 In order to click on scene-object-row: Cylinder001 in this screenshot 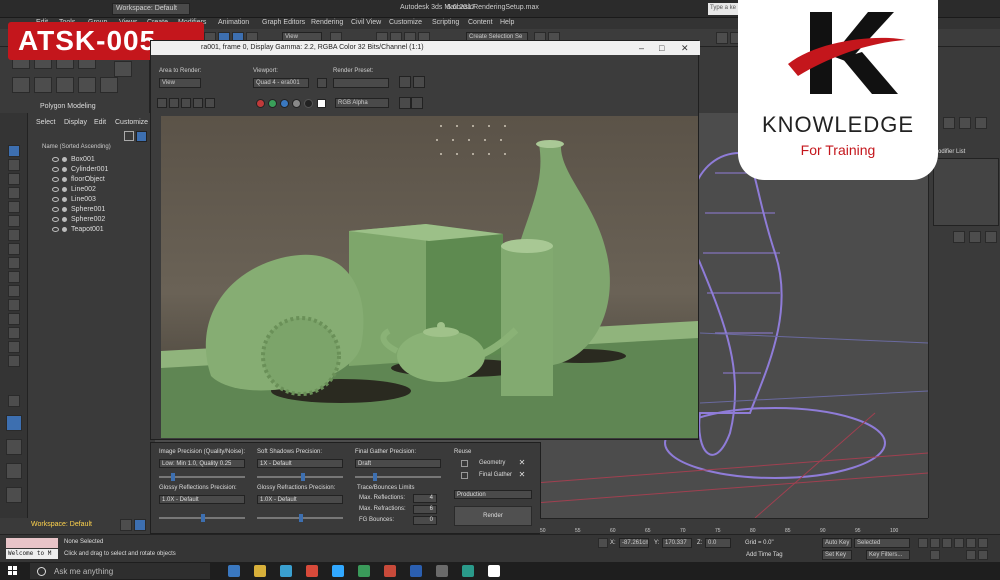, I will do `click(91, 170)`.